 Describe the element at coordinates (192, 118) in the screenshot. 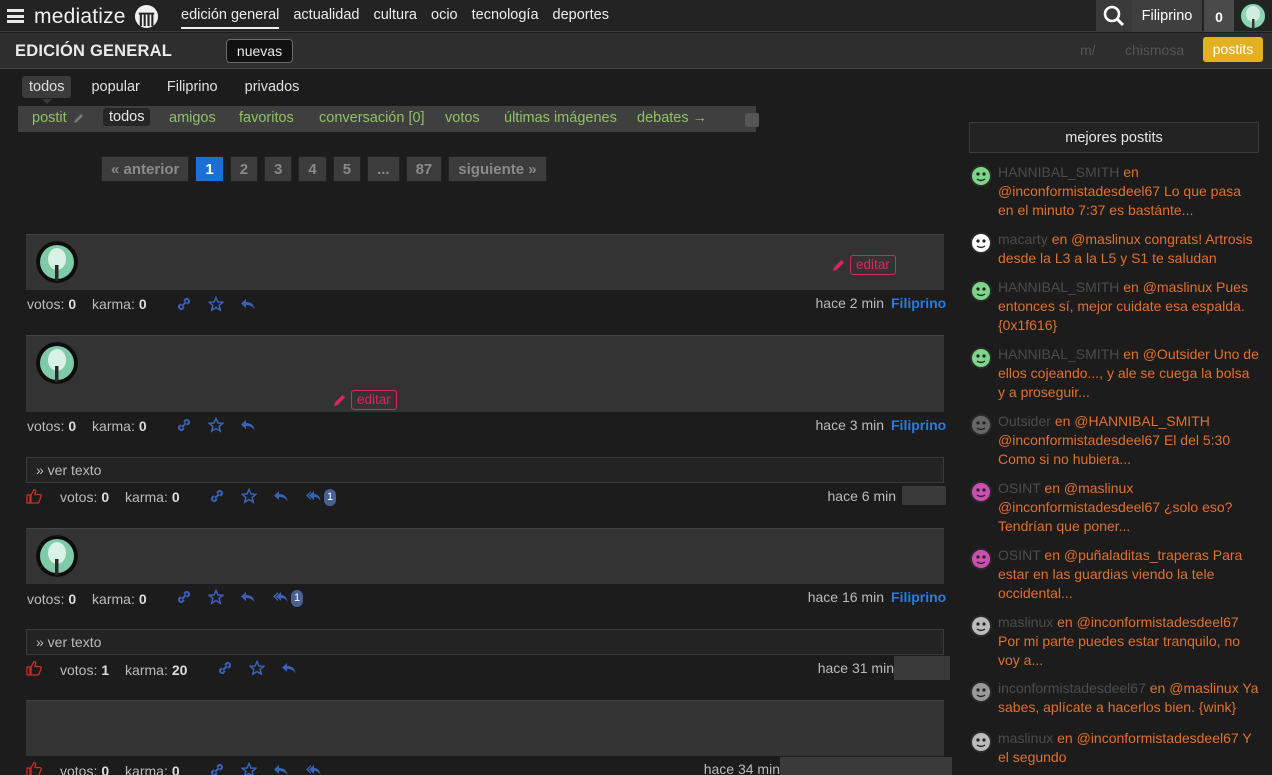

I see `tab2-amigos: amigos` at that location.